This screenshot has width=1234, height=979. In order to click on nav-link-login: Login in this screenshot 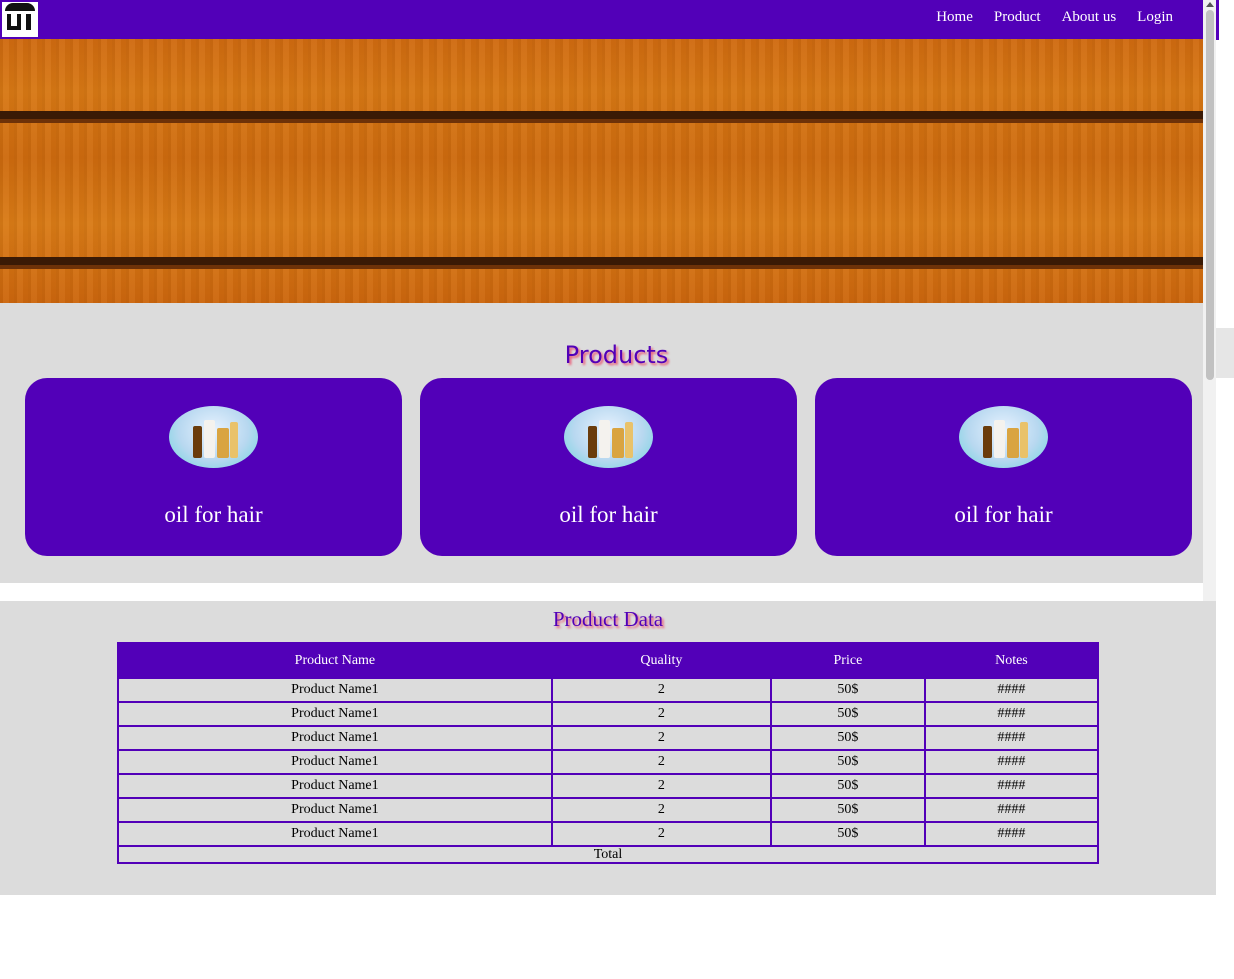, I will do `click(1155, 17)`.